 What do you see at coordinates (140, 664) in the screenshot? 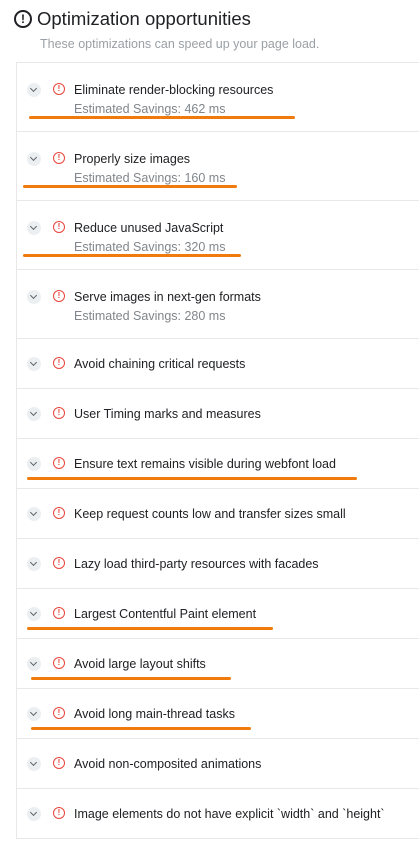
I see `audit-title: Avoid large layout shifts` at bounding box center [140, 664].